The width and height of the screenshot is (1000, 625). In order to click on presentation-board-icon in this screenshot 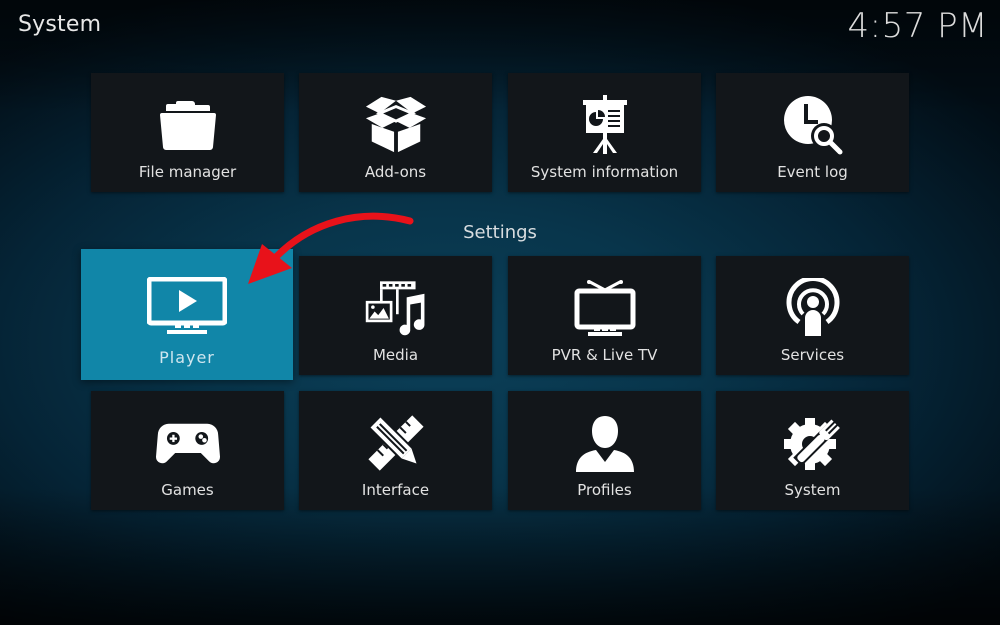, I will do `click(605, 125)`.